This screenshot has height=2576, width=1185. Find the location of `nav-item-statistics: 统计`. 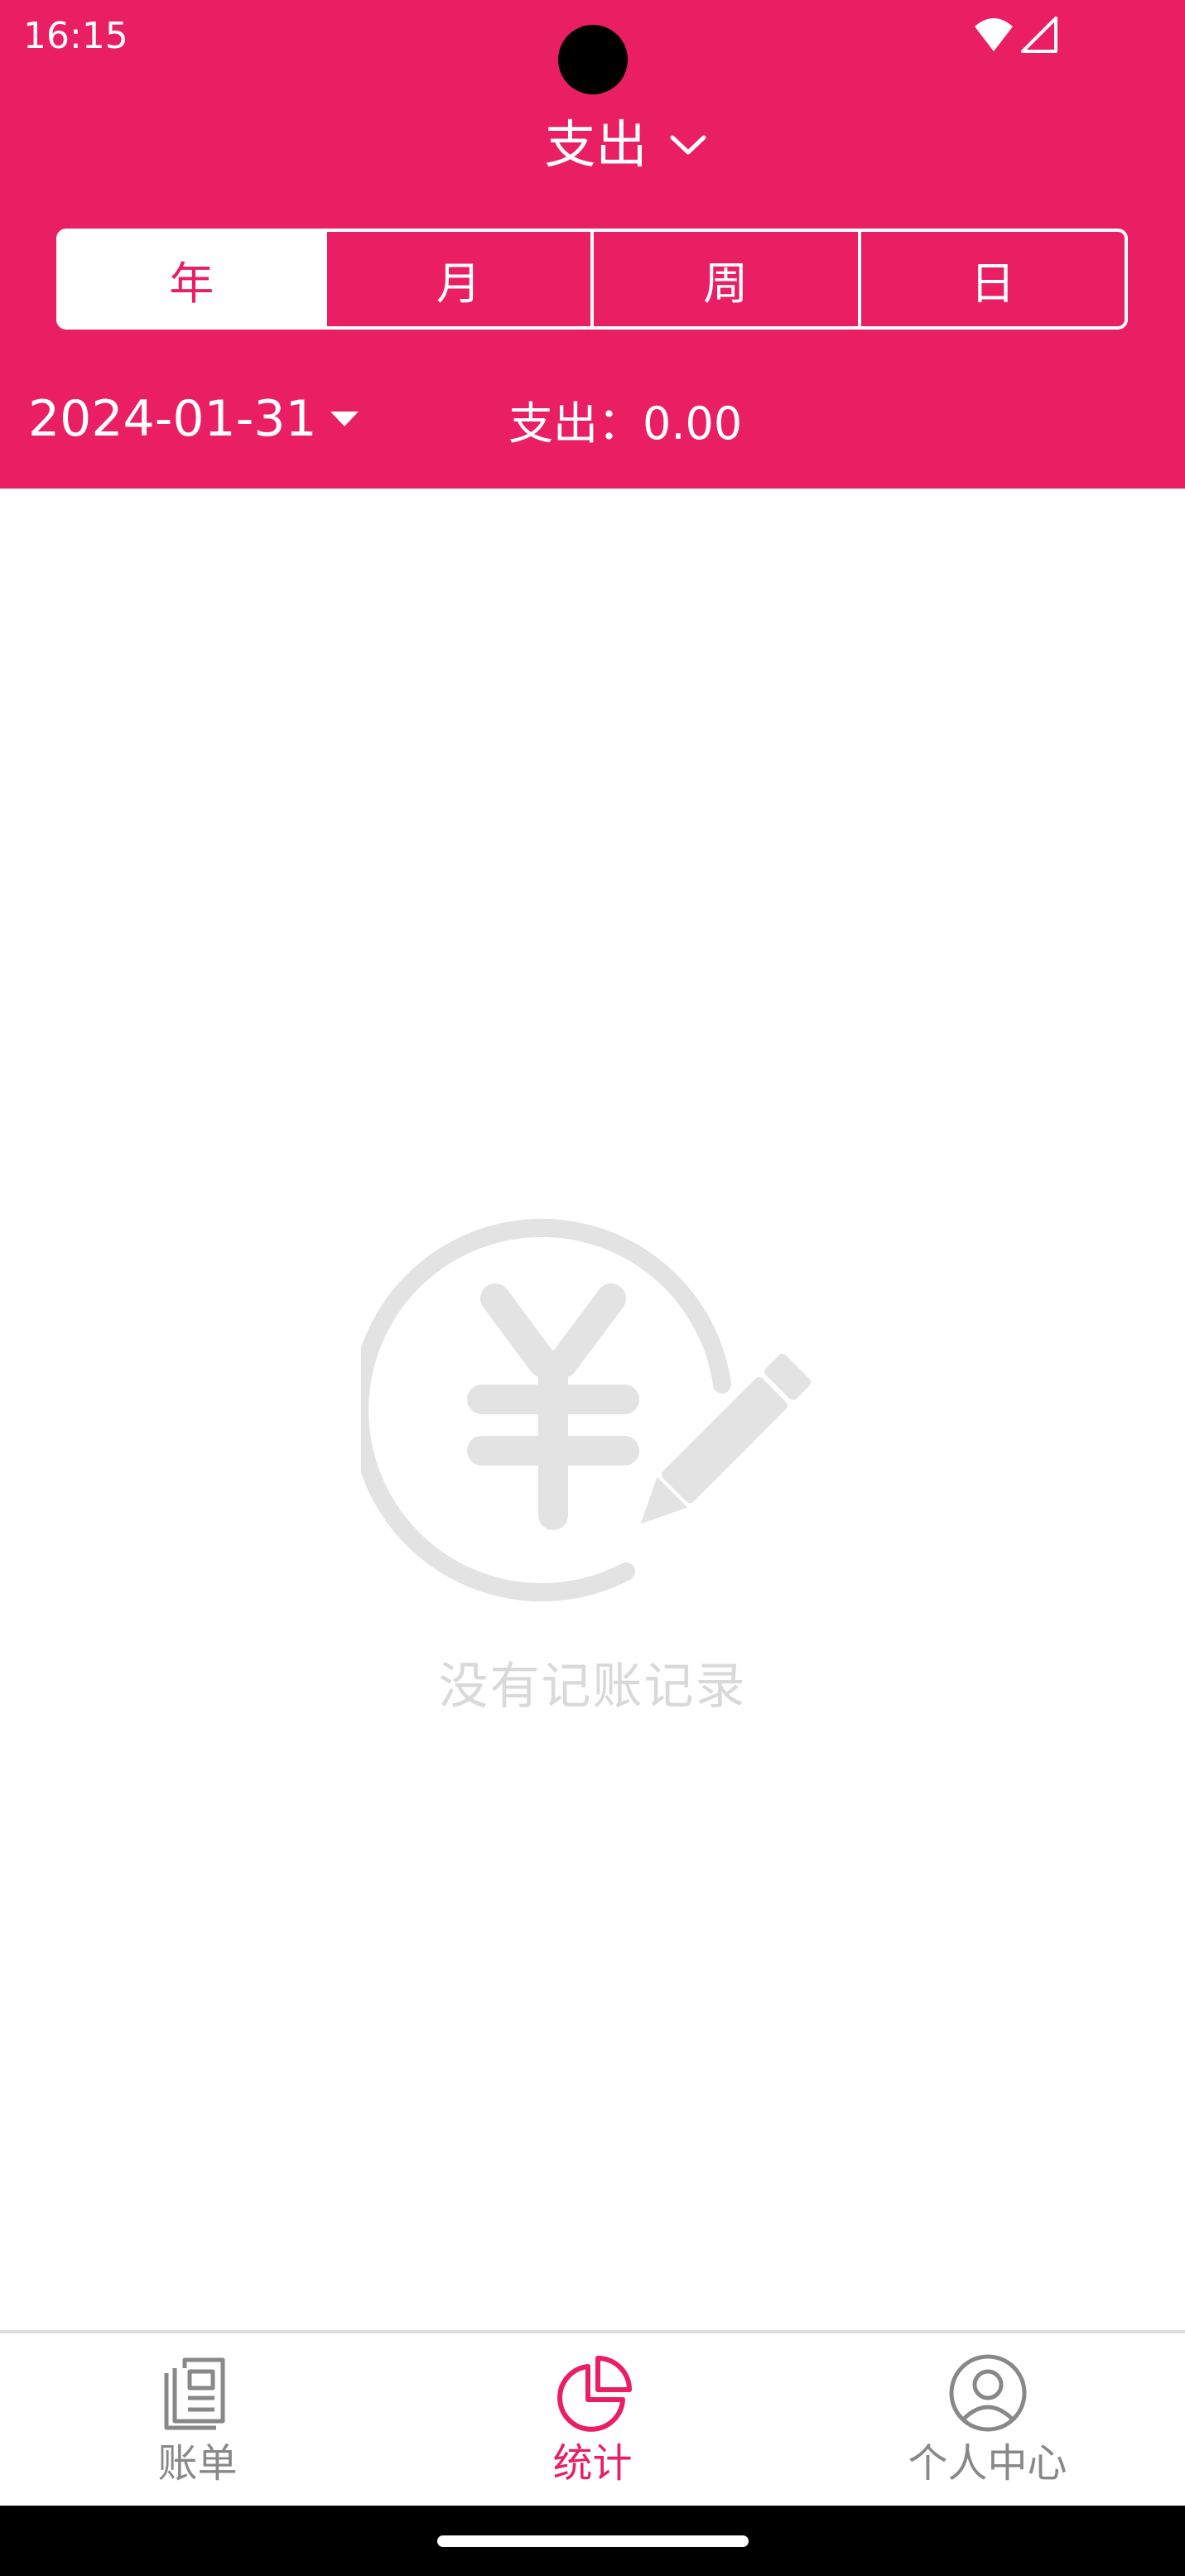

nav-item-statistics: 统计 is located at coordinates (592, 2419).